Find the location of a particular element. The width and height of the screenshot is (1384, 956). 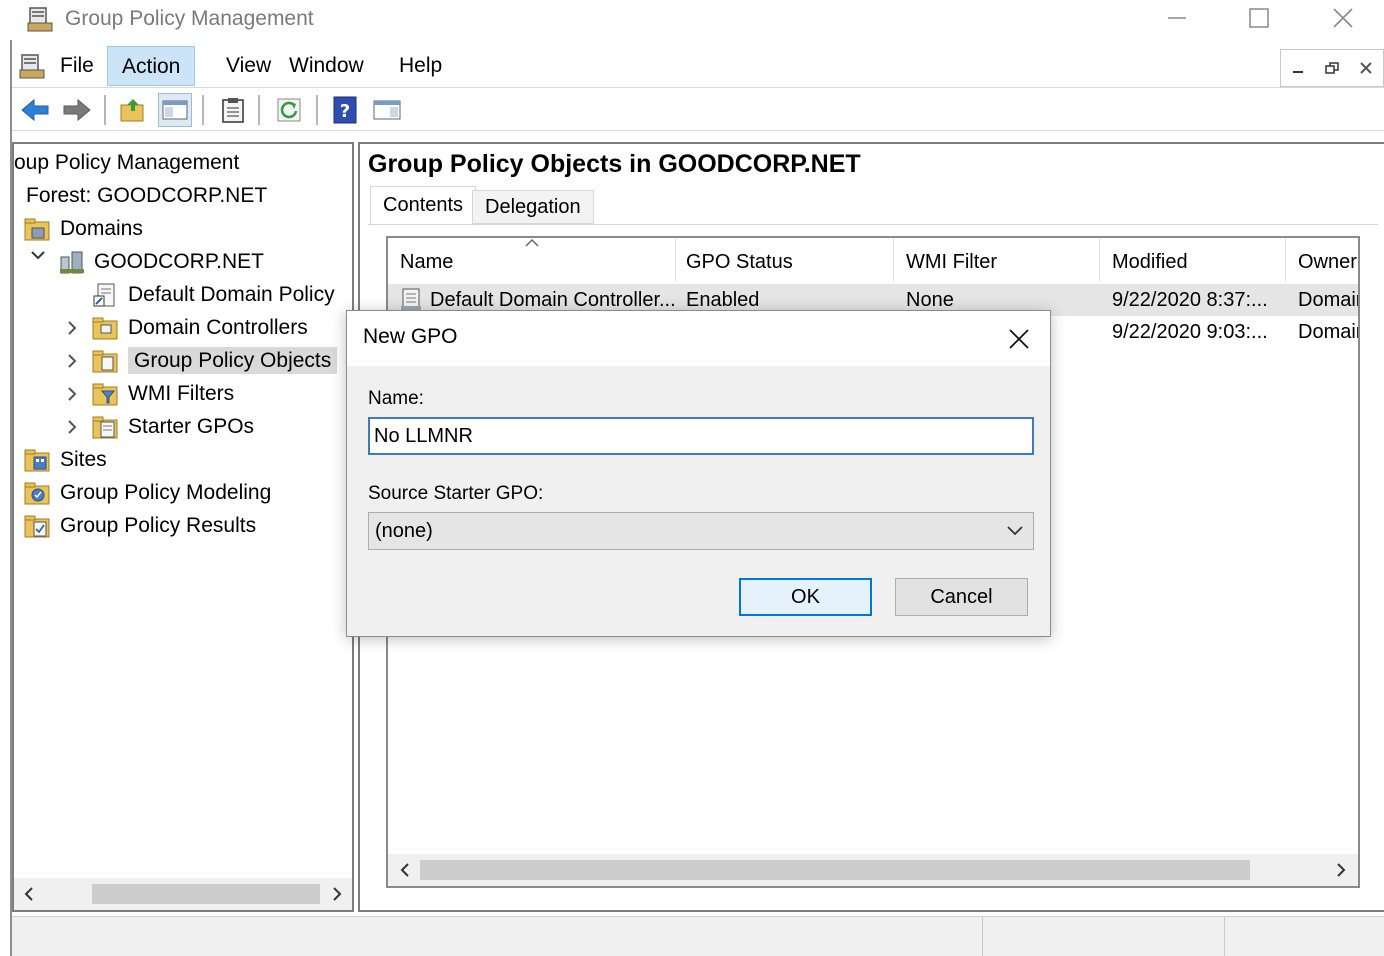

gpo-folder-icon is located at coordinates (105, 361).